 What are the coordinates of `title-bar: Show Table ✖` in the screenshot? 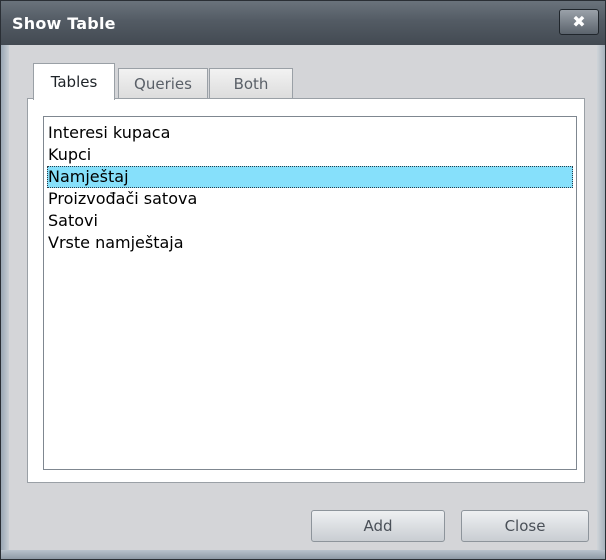 It's located at (303, 23).